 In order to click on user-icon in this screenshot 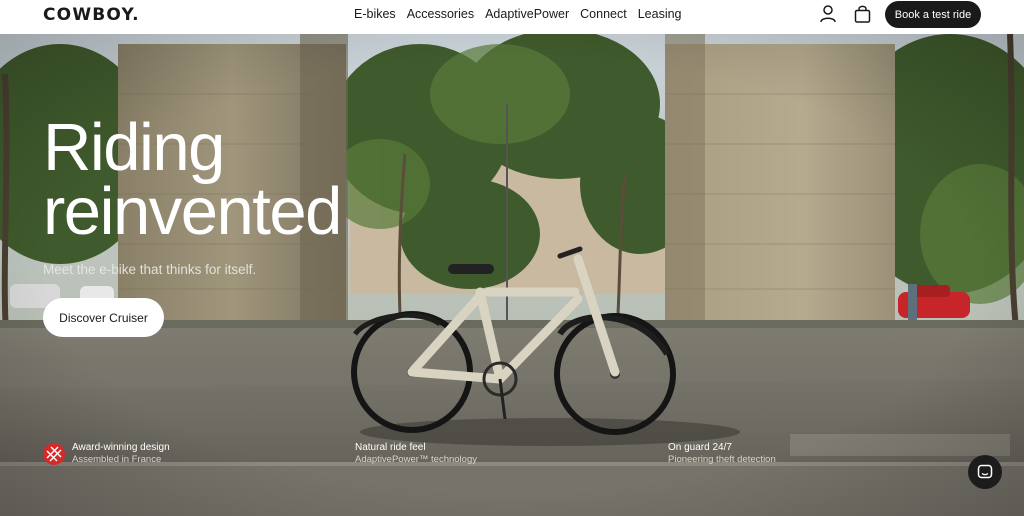, I will do `click(828, 14)`.